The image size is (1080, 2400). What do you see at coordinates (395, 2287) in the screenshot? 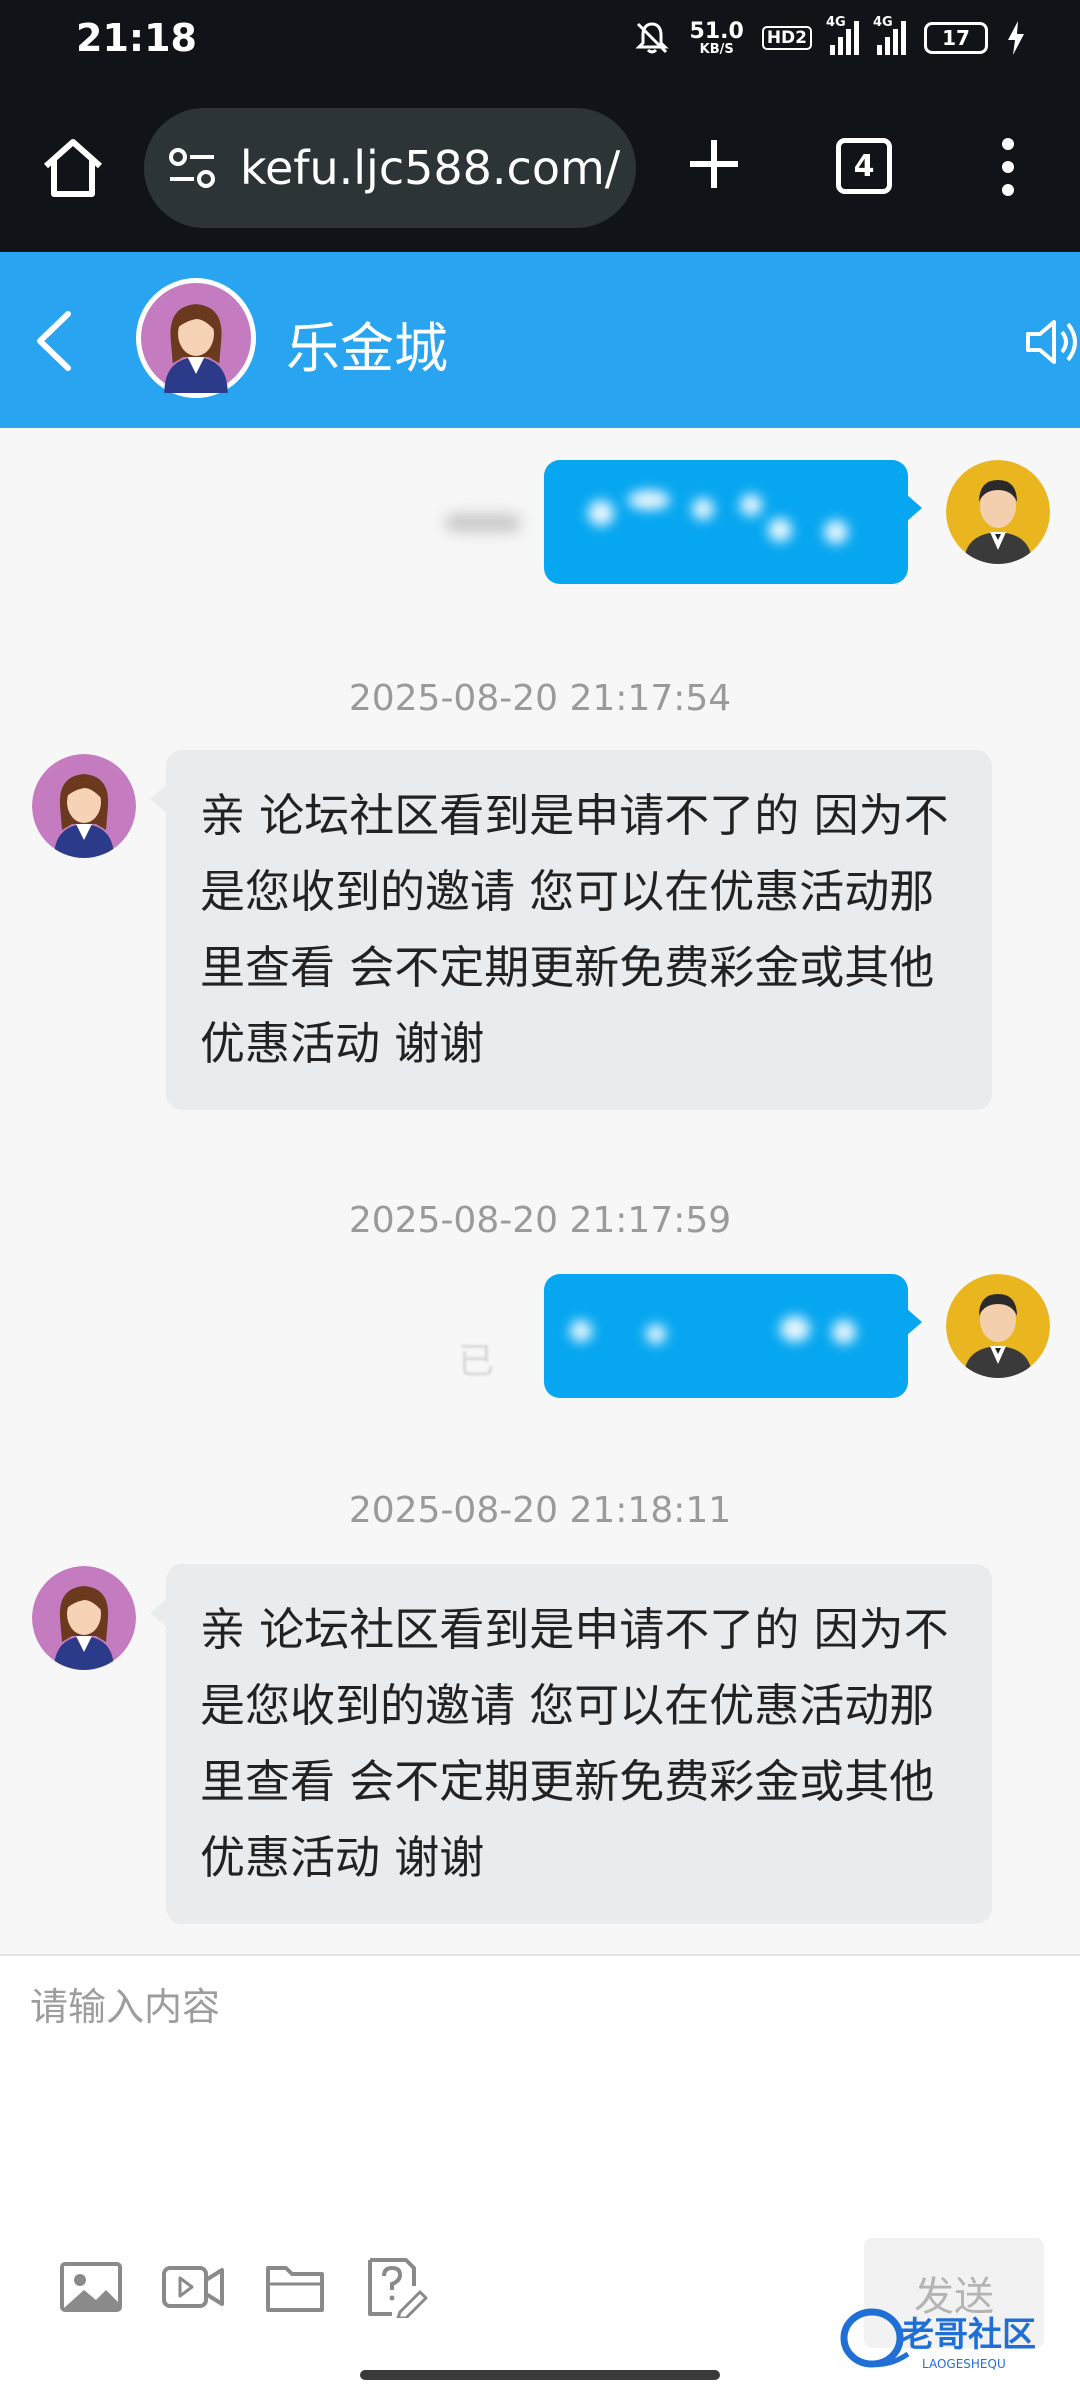
I see `help-feedback-icon` at bounding box center [395, 2287].